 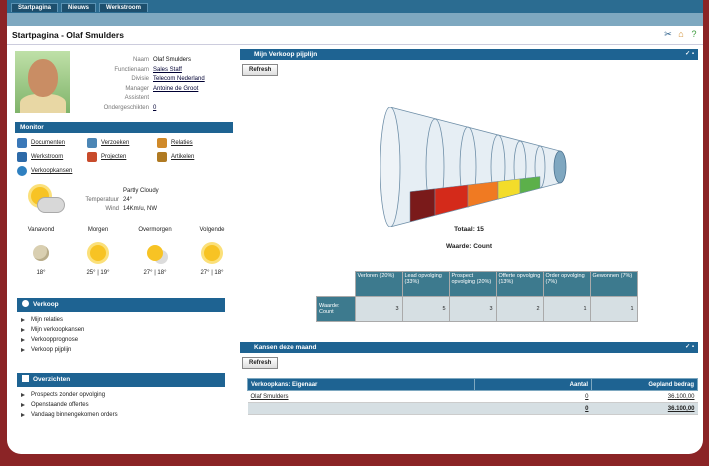 I want to click on weather-condition: Partly Cloudy, so click(x=141, y=191).